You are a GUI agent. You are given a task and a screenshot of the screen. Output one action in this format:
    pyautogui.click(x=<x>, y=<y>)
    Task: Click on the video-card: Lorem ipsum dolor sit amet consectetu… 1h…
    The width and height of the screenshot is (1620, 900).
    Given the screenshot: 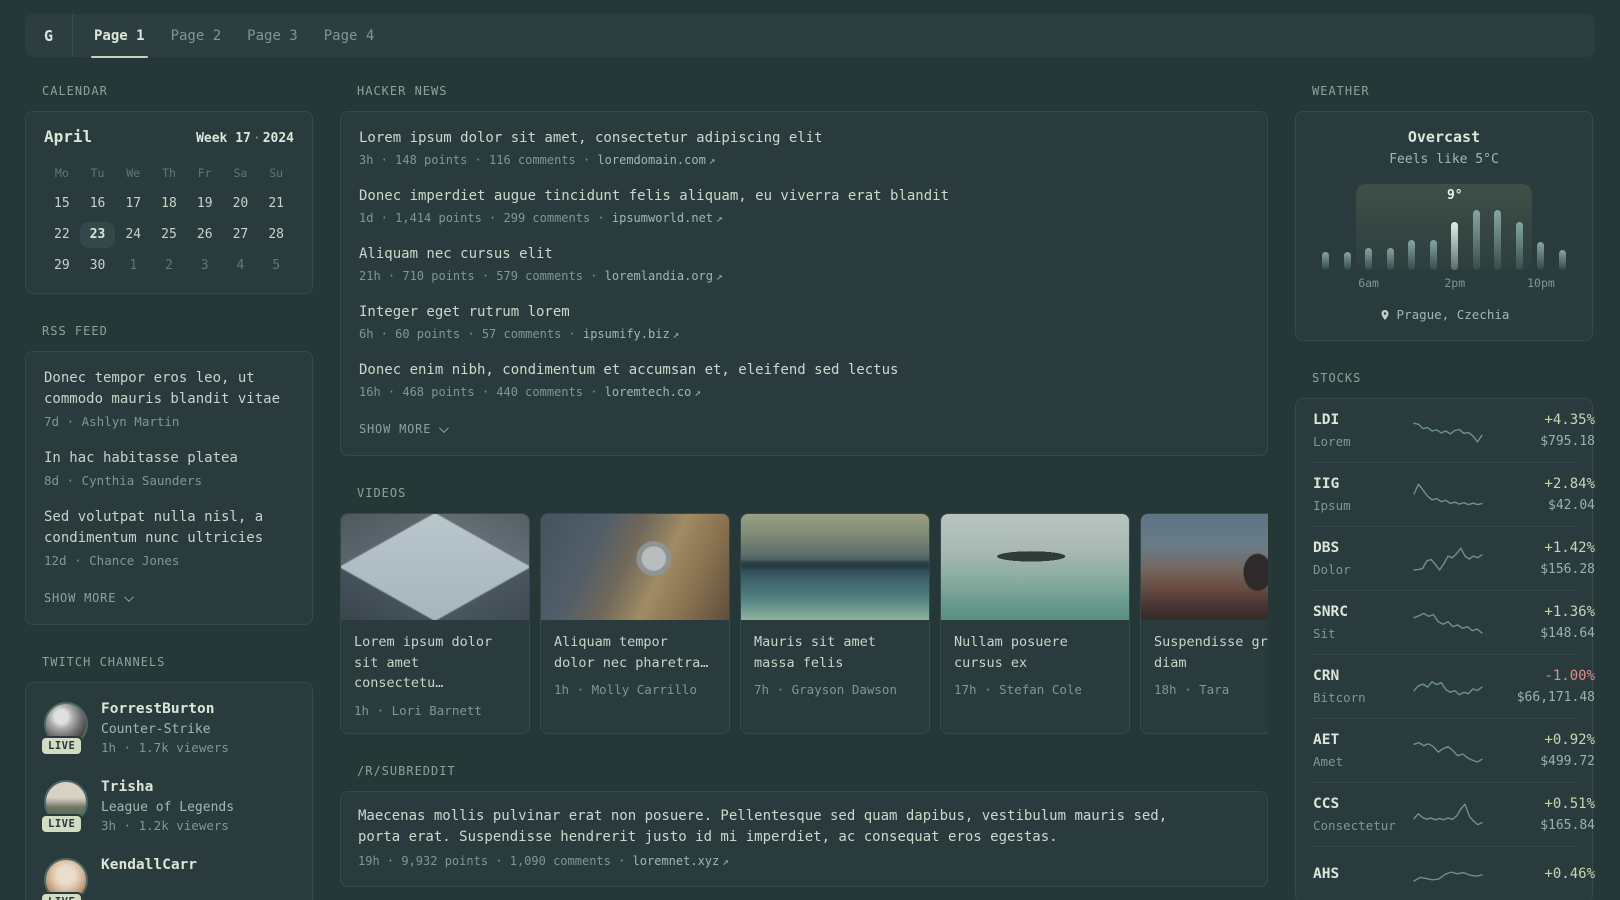 What is the action you would take?
    pyautogui.click(x=435, y=623)
    